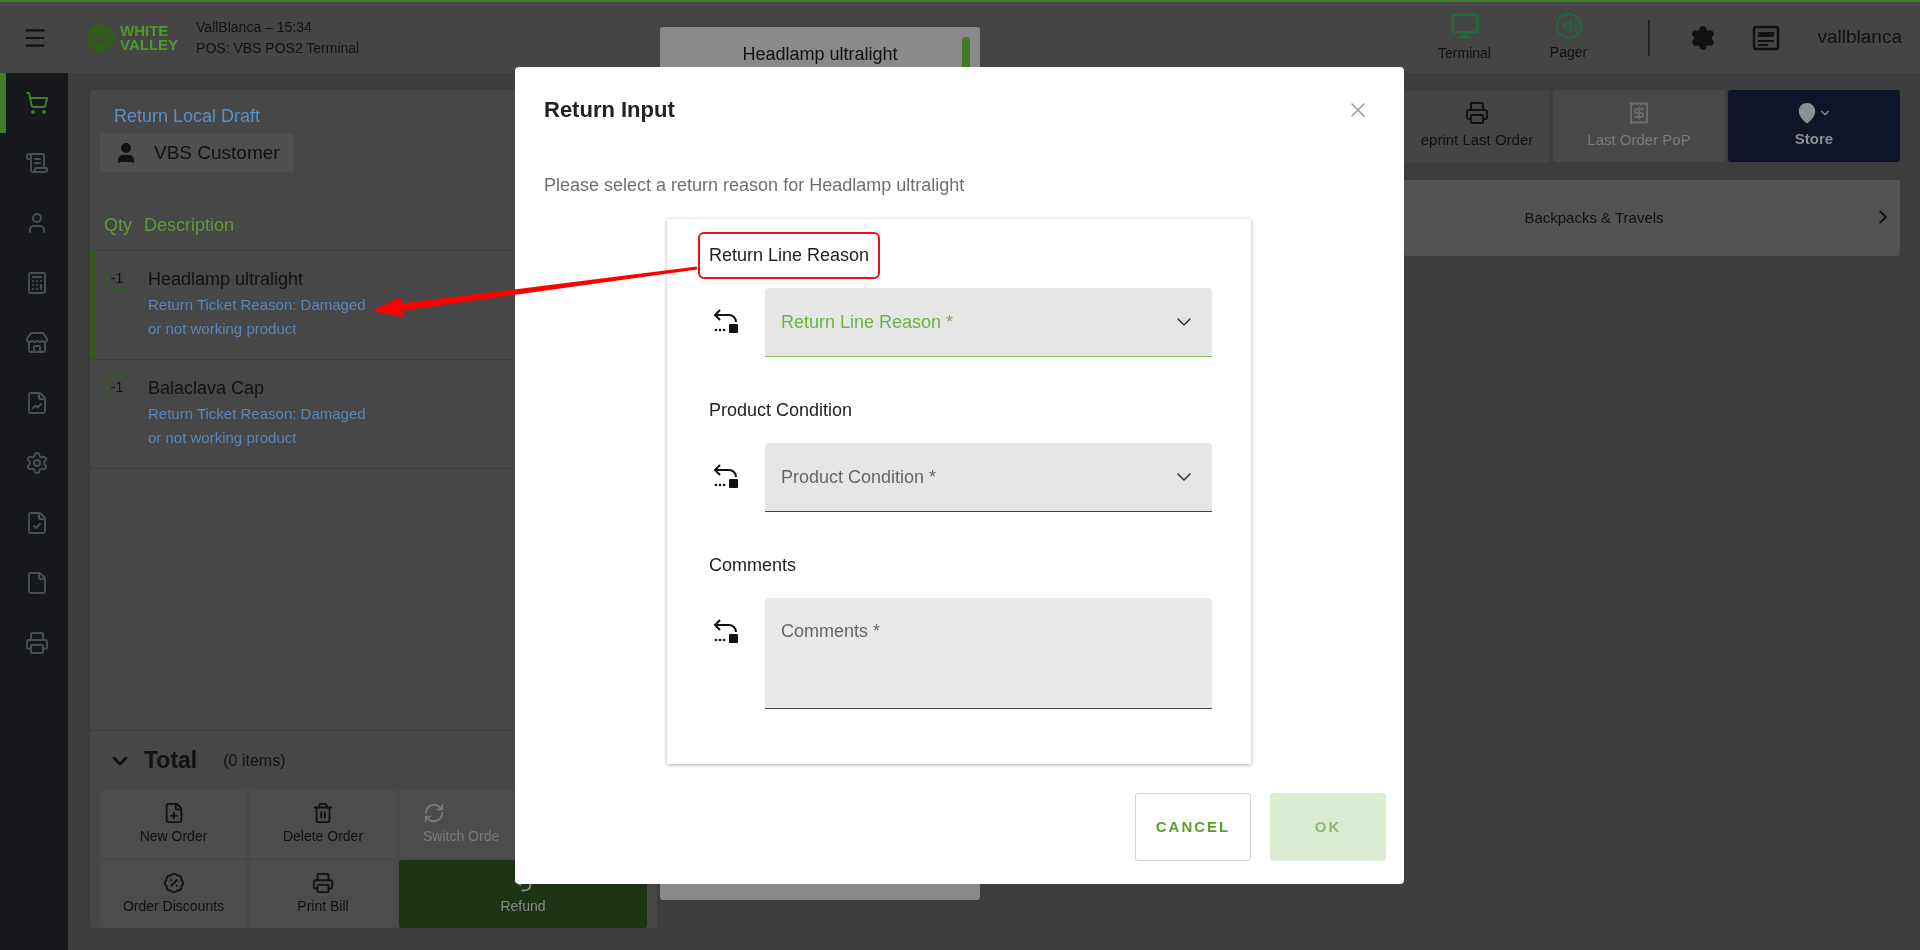 The image size is (1920, 950). Describe the element at coordinates (988, 653) in the screenshot. I see `comments-field: Comments *` at that location.